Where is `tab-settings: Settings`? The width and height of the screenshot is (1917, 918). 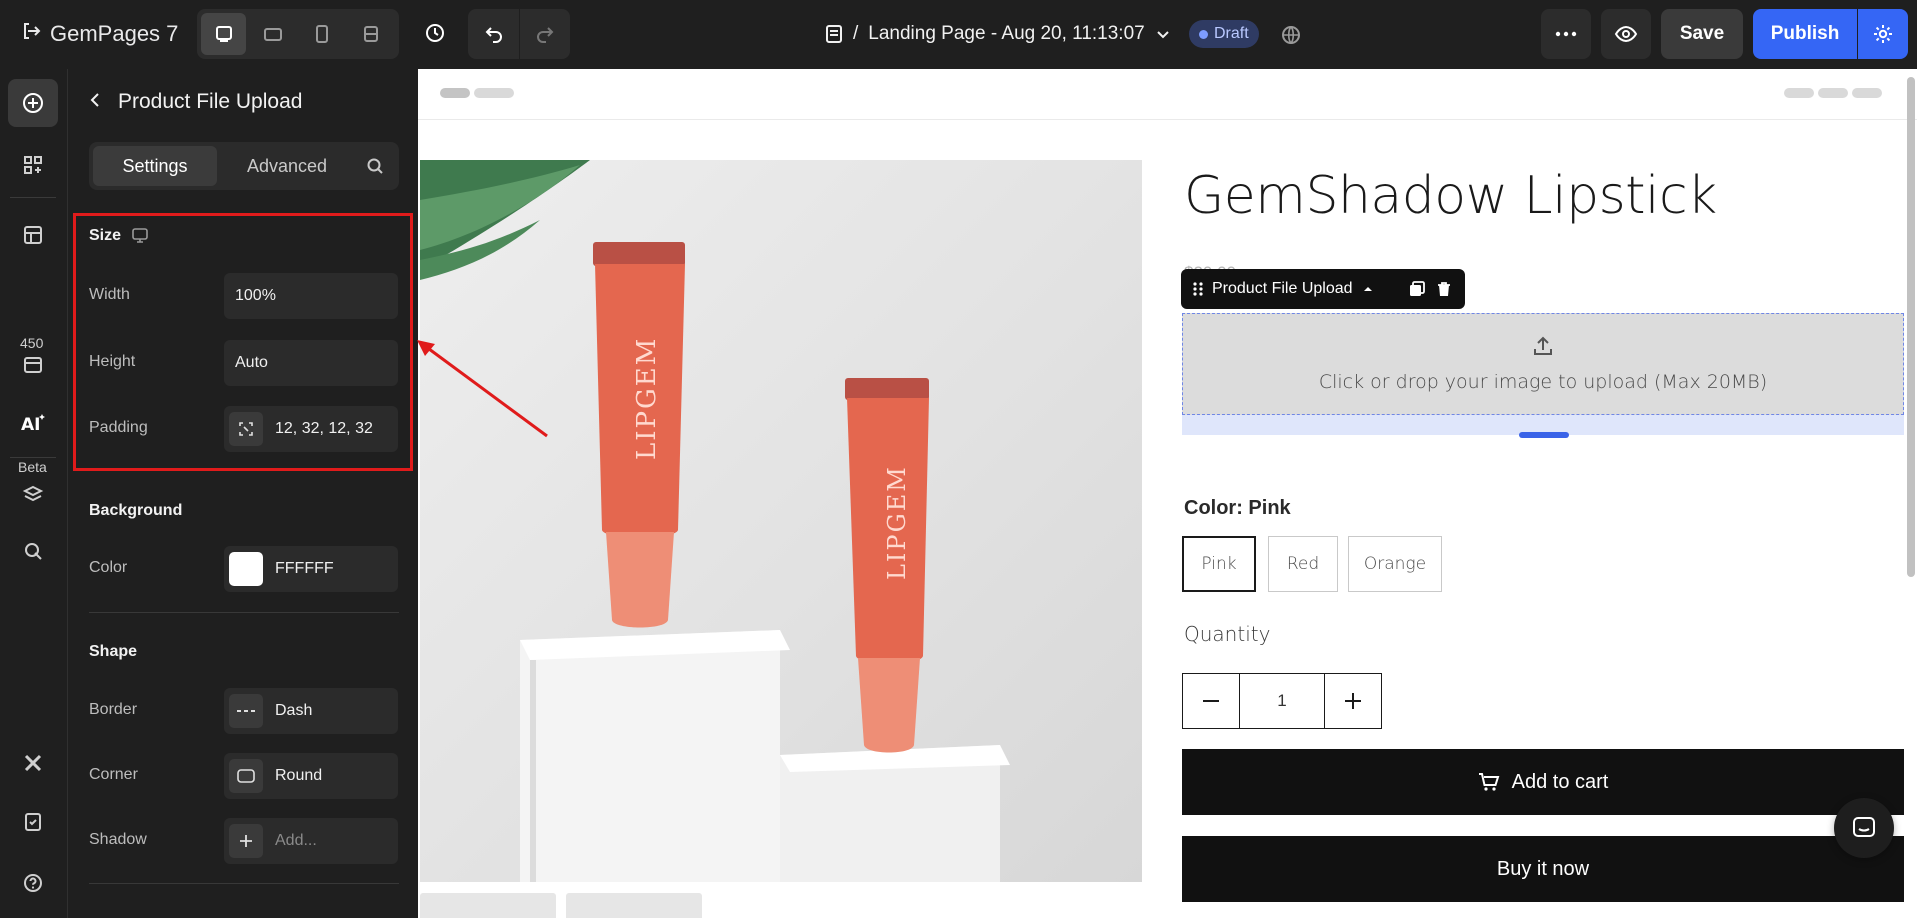 tab-settings: Settings is located at coordinates (155, 166).